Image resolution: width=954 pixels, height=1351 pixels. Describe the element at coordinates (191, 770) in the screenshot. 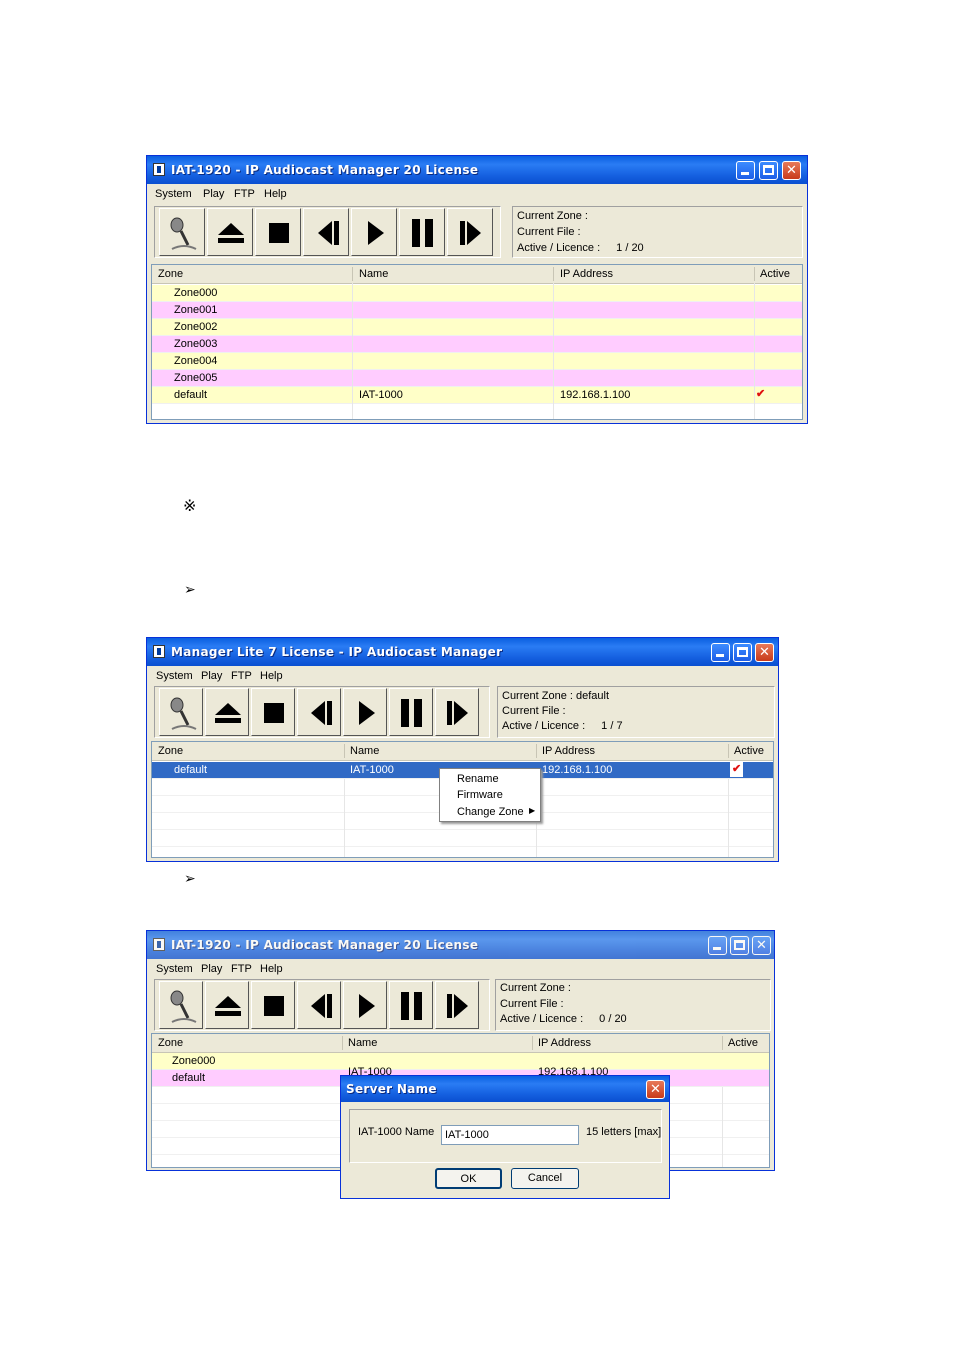

I see `zone-cell: default` at that location.